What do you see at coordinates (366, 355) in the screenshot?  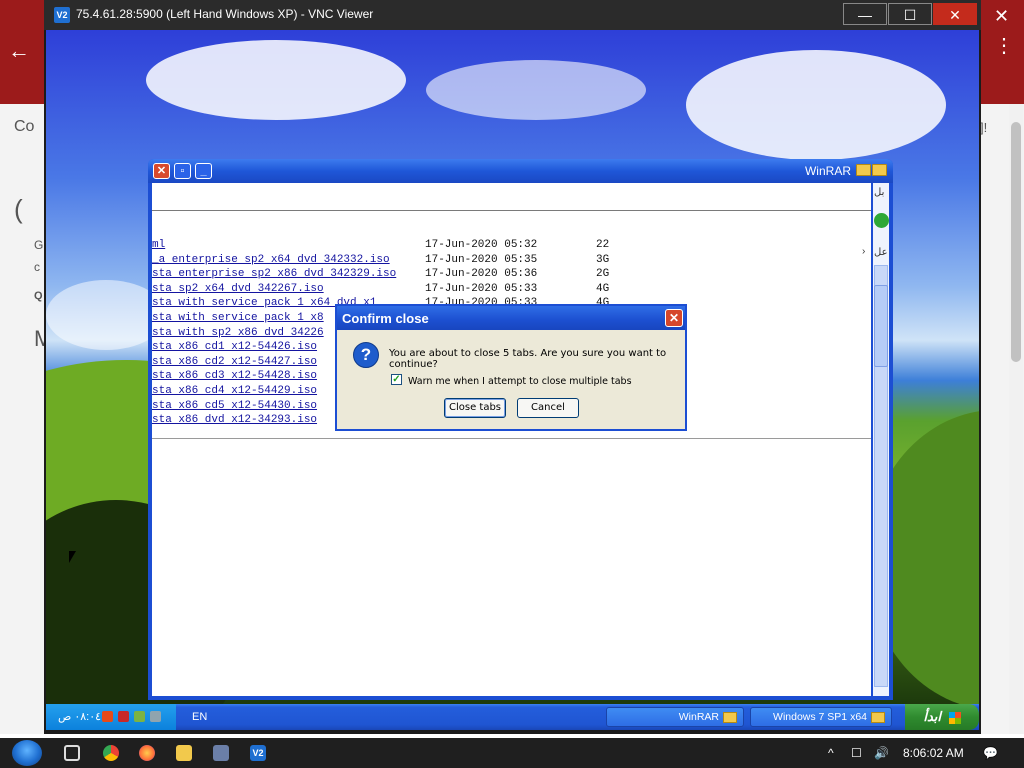 I see `question-icon: ?` at bounding box center [366, 355].